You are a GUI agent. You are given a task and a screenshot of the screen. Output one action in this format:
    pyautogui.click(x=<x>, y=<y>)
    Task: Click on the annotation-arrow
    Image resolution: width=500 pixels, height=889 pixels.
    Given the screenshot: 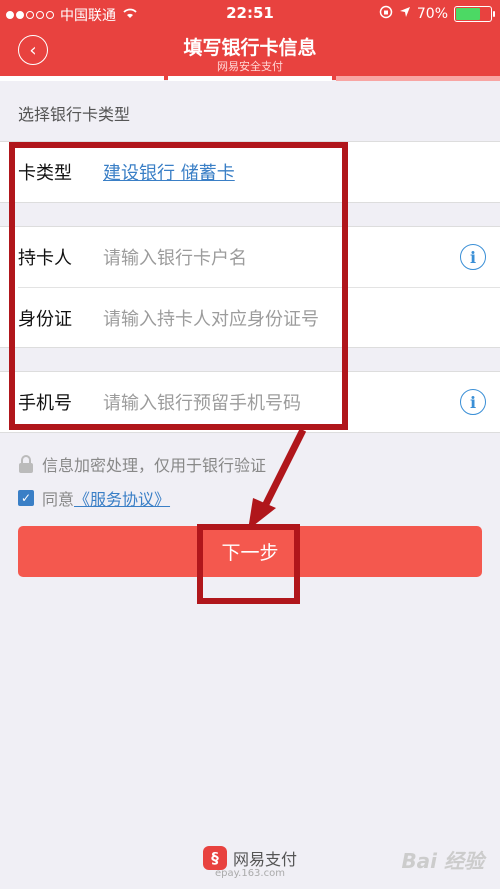 What is the action you would take?
    pyautogui.click(x=277, y=479)
    